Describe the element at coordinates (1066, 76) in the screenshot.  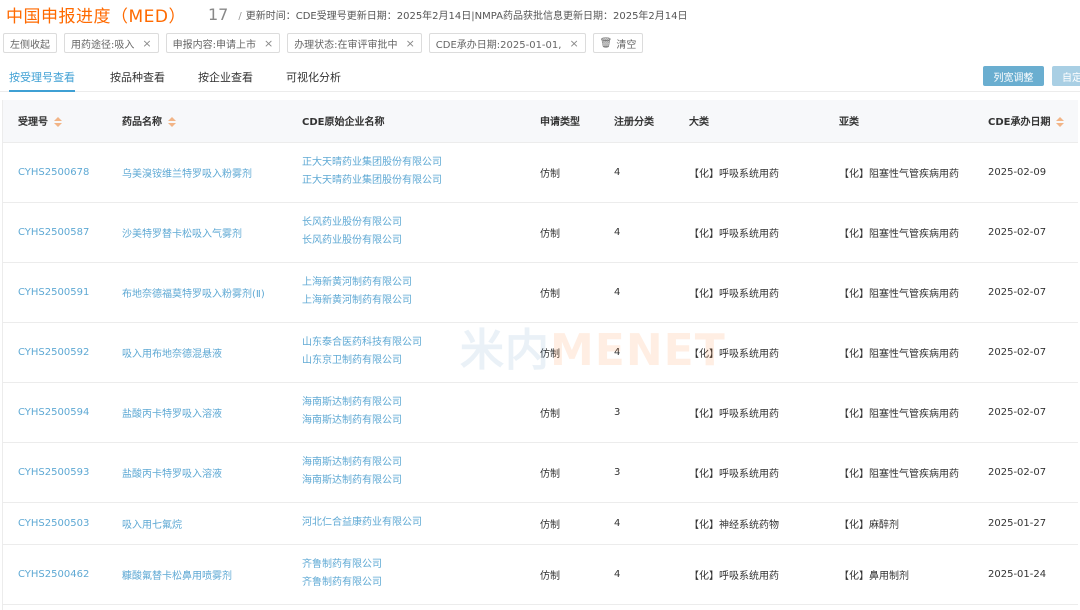
I see `custom-button: 自定` at that location.